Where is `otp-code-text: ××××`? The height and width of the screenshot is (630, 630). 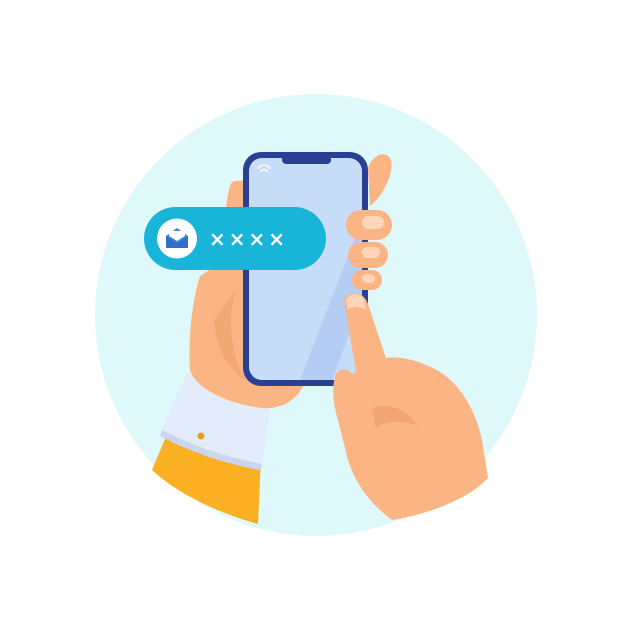
otp-code-text: ×××× is located at coordinates (248, 239).